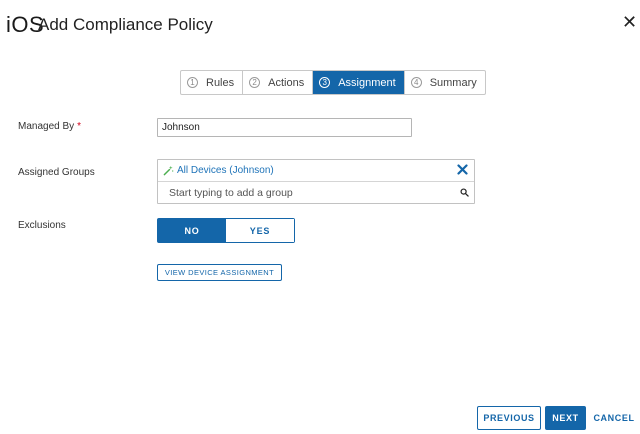 The height and width of the screenshot is (434, 640). I want to click on step-rules: 1 Rules, so click(212, 82).